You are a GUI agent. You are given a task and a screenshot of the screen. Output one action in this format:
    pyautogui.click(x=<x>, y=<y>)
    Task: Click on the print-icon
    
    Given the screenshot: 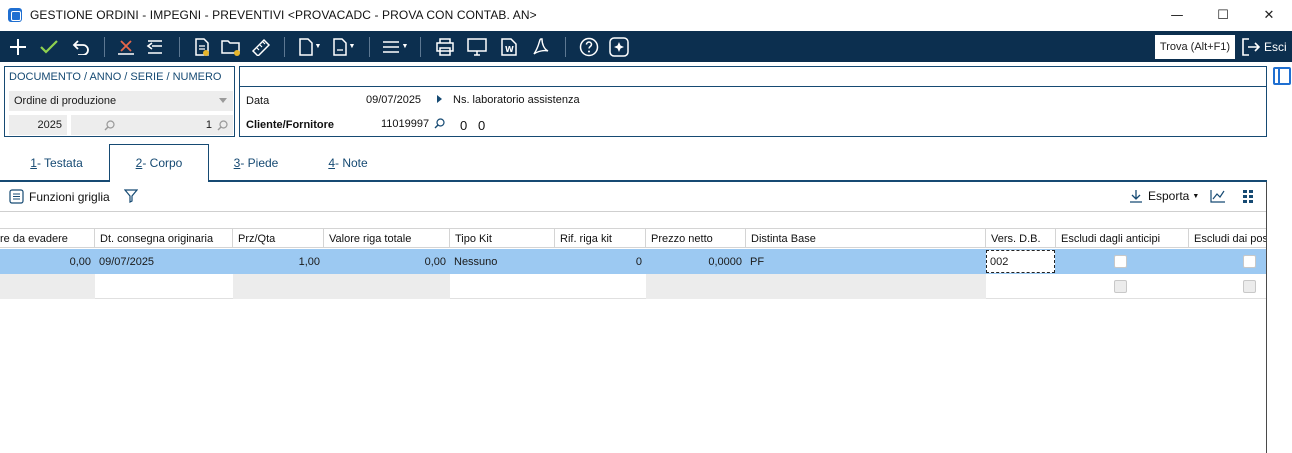 What is the action you would take?
    pyautogui.click(x=445, y=46)
    